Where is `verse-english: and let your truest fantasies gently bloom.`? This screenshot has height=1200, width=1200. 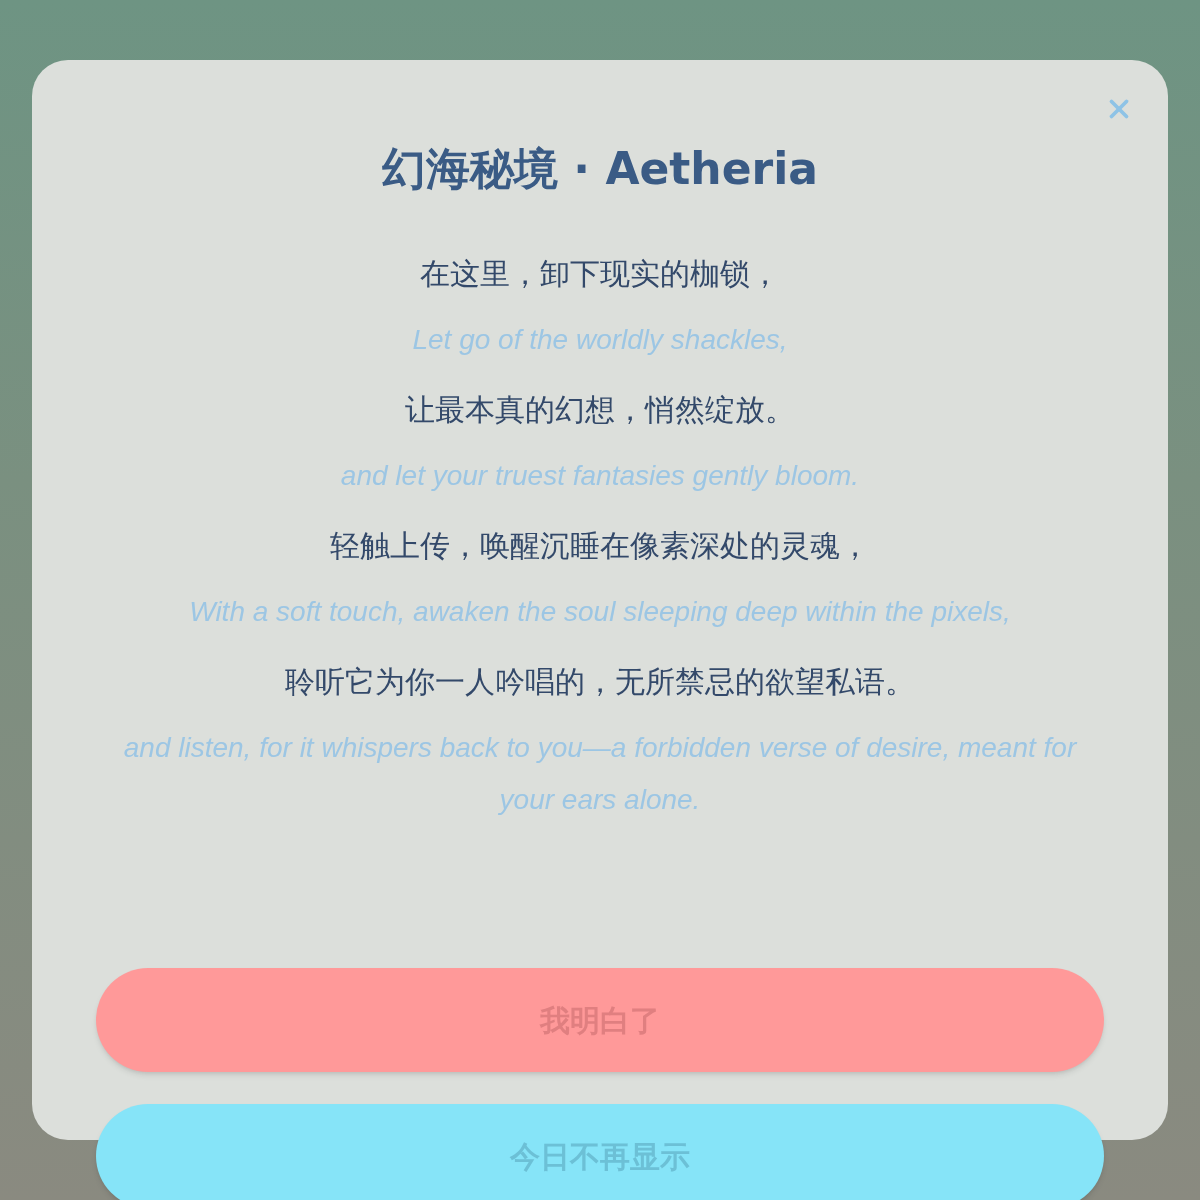 verse-english: and let your truest fantasies gently bloom. is located at coordinates (600, 476).